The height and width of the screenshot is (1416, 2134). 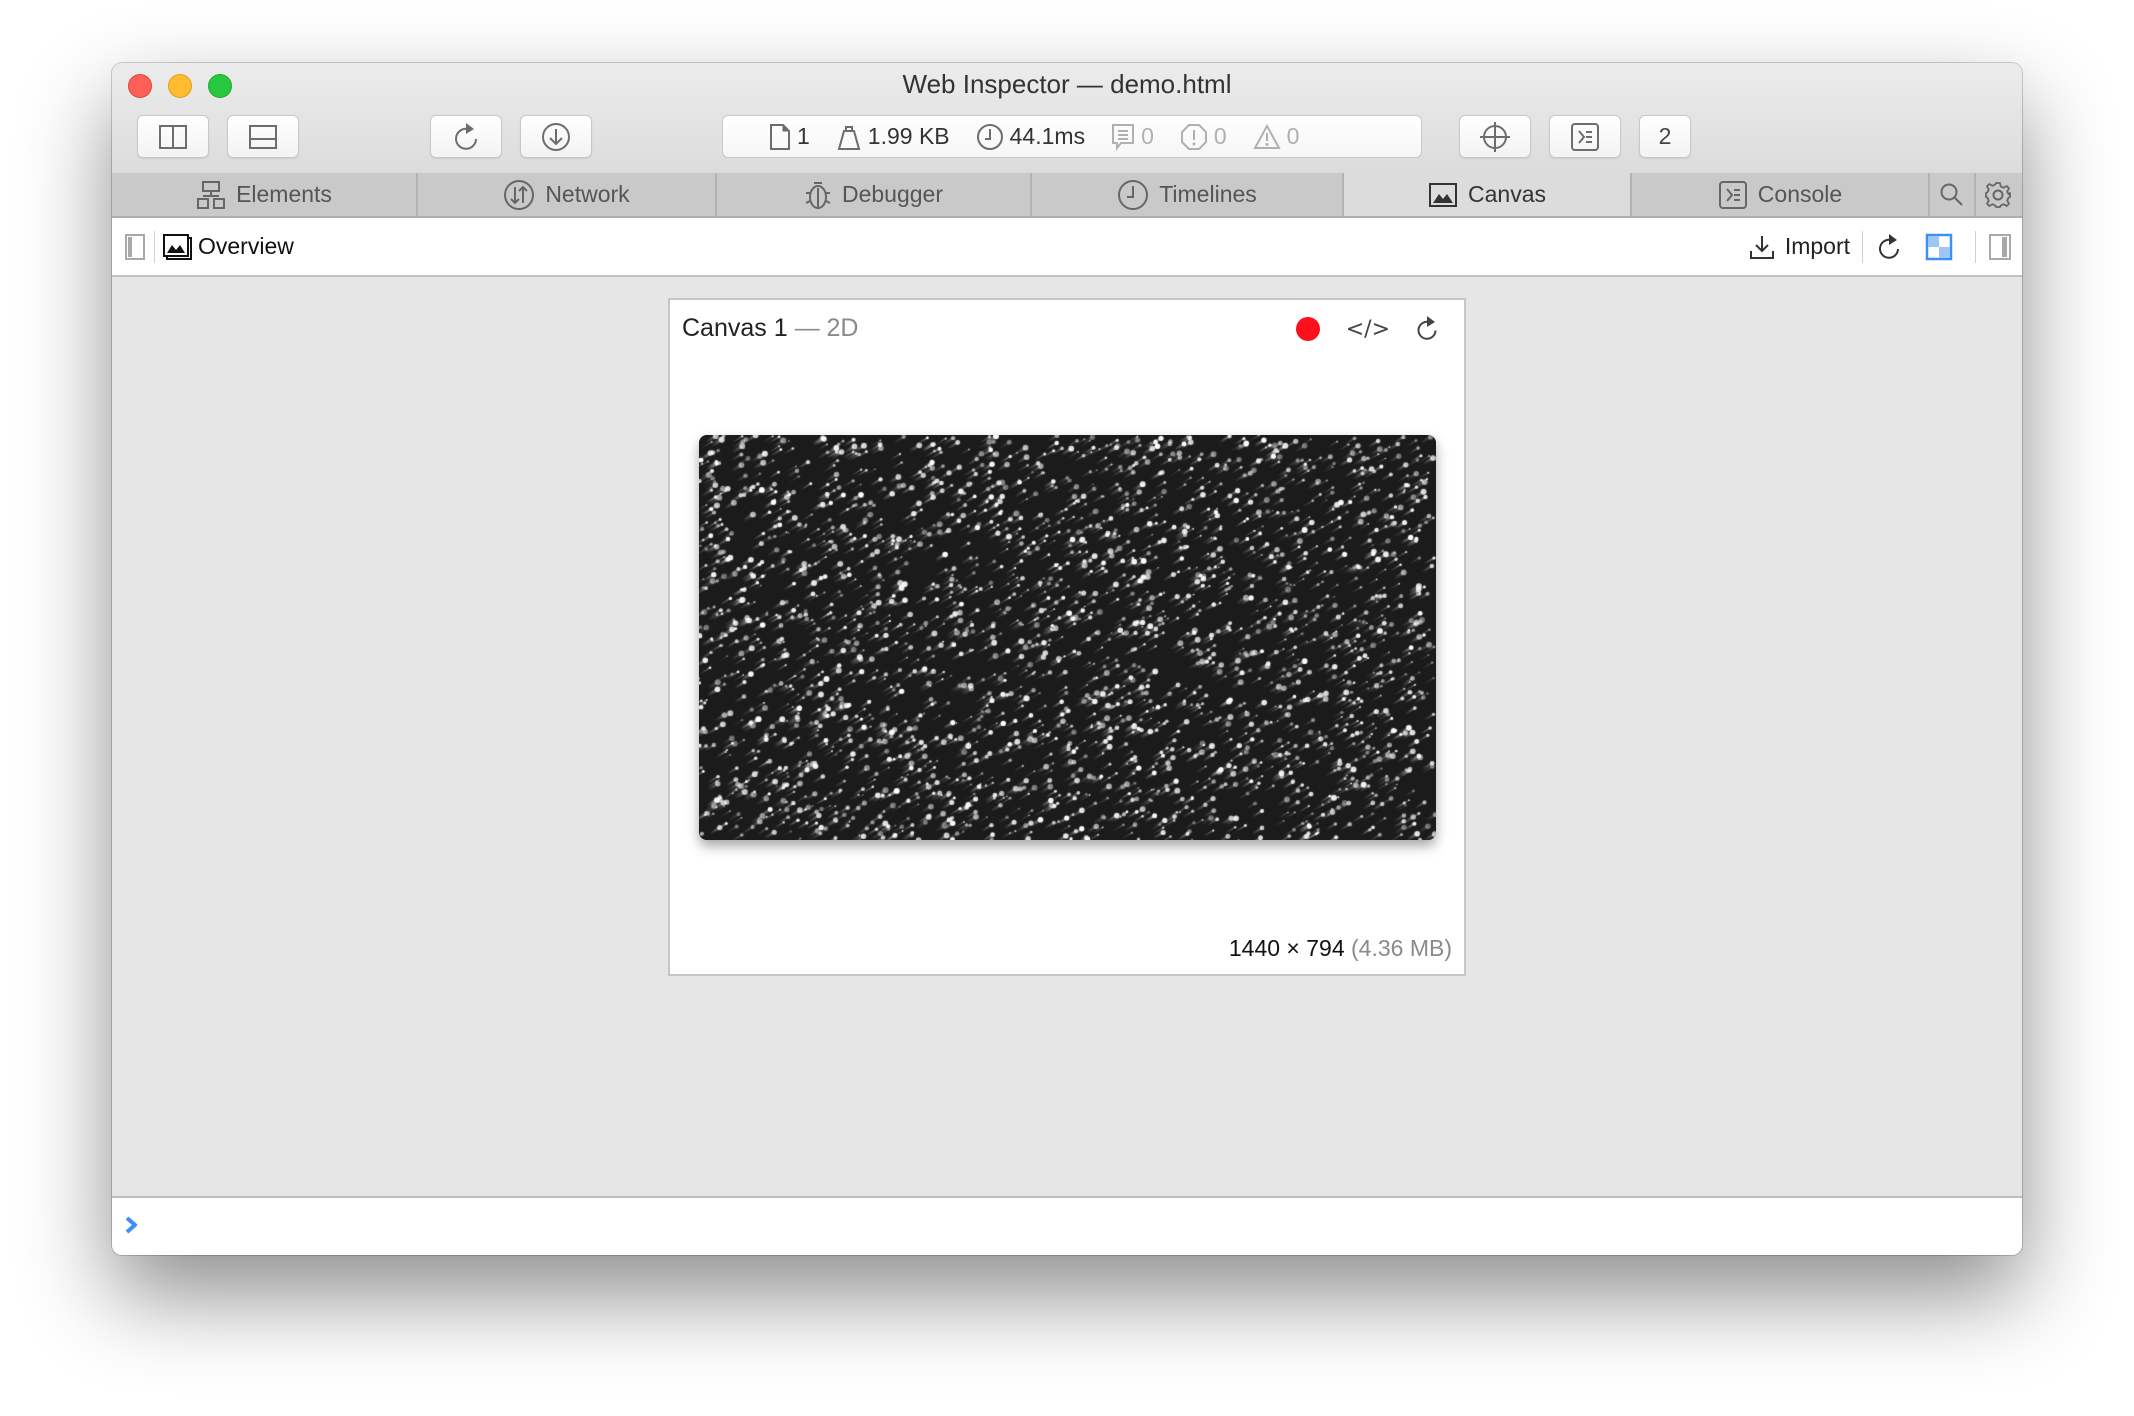 I want to click on activity-viewer: 1 1.99 KB 44.1ms 0 0 0, so click(x=1072, y=136).